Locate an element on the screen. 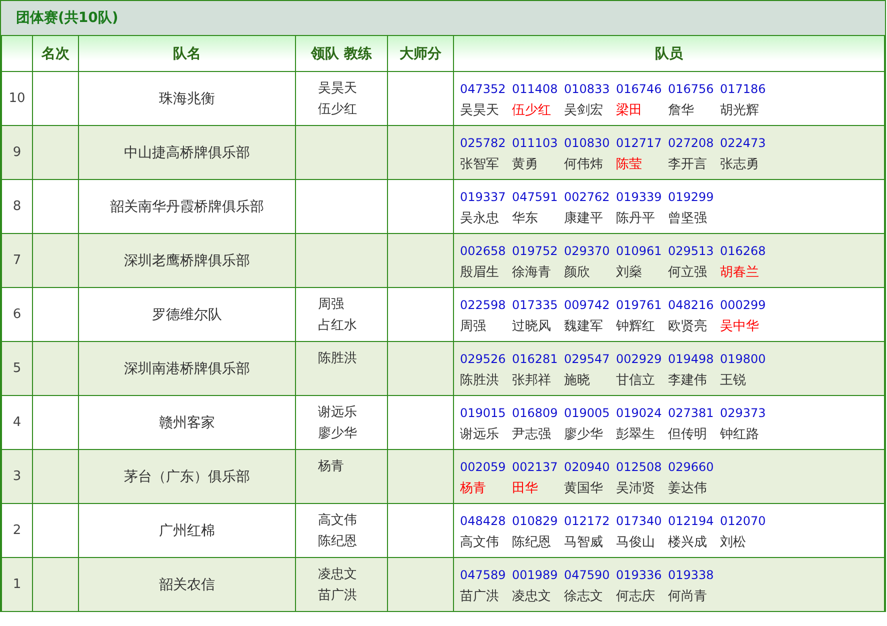  player-id: 017186 is located at coordinates (743, 89).